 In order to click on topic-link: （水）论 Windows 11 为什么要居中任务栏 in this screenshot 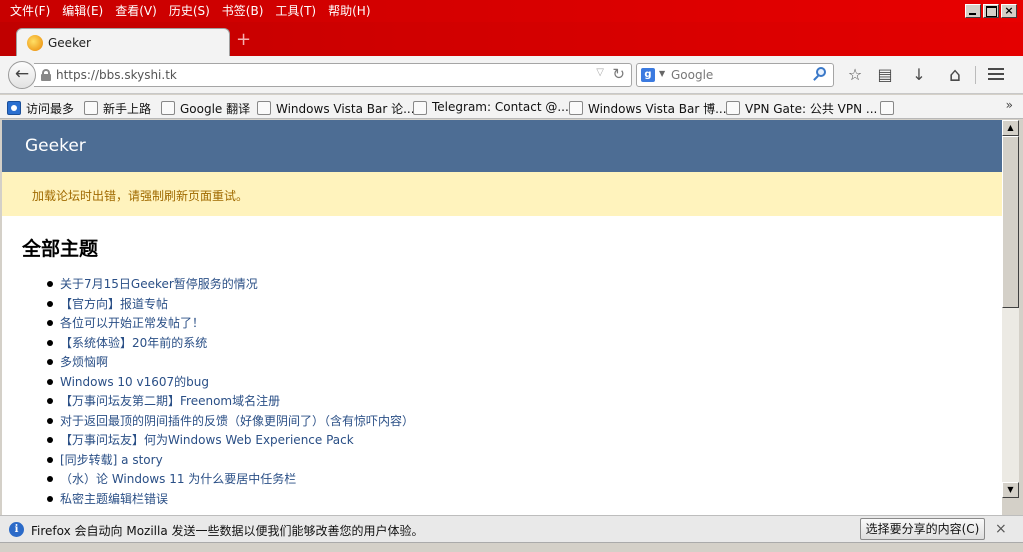, I will do `click(178, 478)`.